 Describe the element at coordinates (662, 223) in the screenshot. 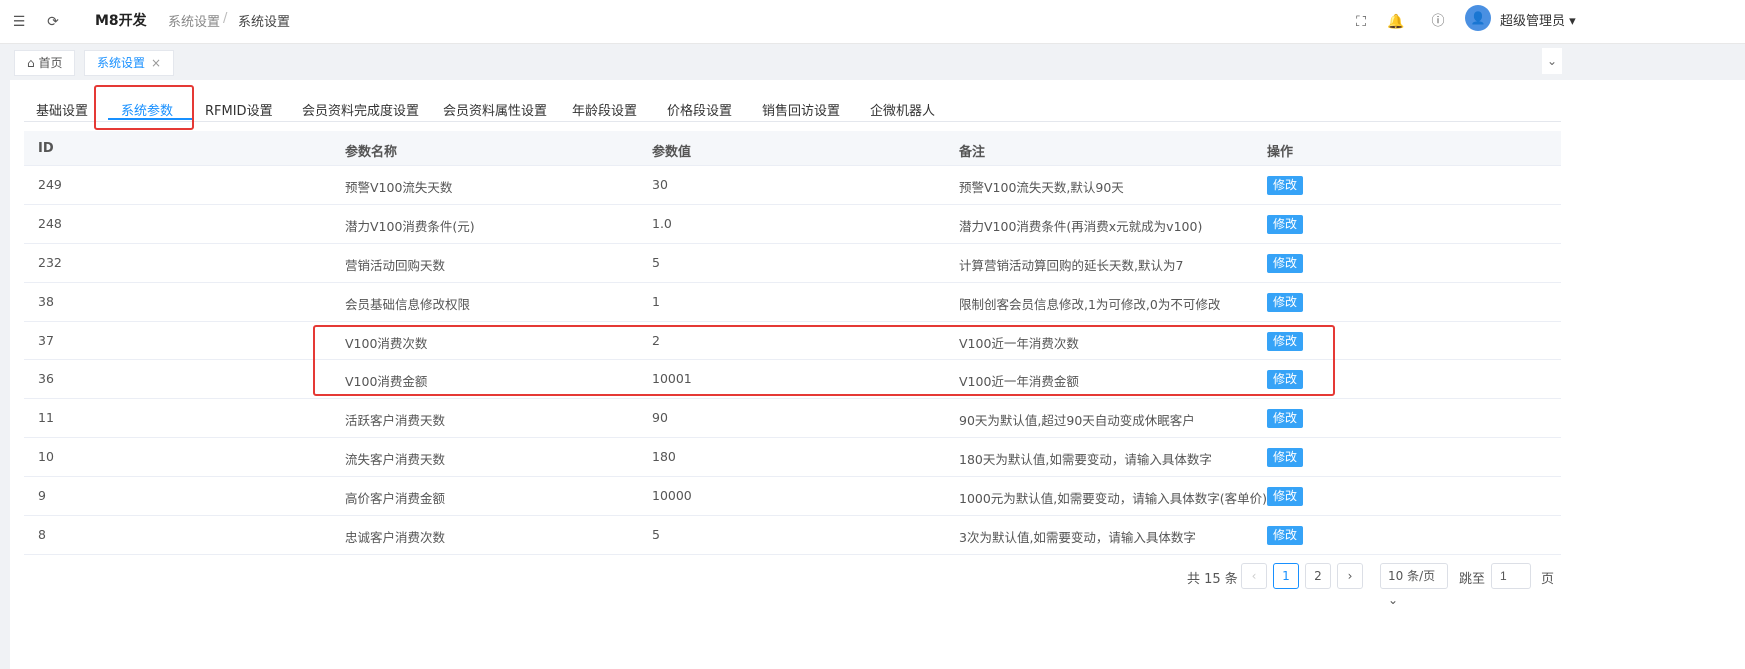

I see `cell-value: 1.0` at that location.